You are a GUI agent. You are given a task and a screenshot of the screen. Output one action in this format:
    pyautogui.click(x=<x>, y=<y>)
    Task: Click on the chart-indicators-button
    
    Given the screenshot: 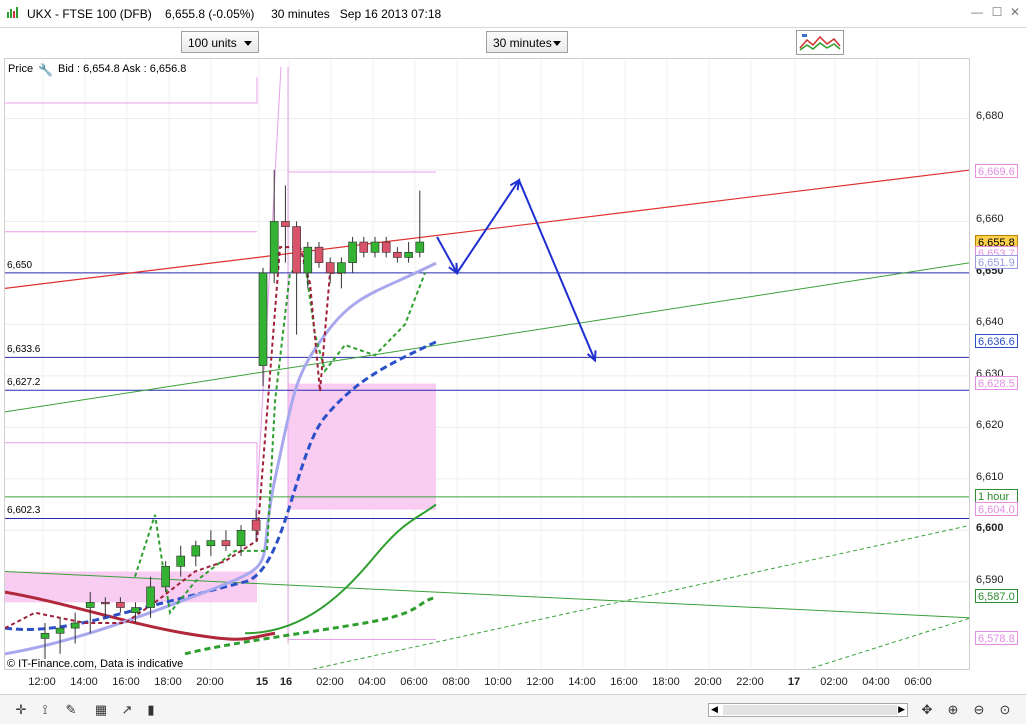 What is the action you would take?
    pyautogui.click(x=820, y=42)
    